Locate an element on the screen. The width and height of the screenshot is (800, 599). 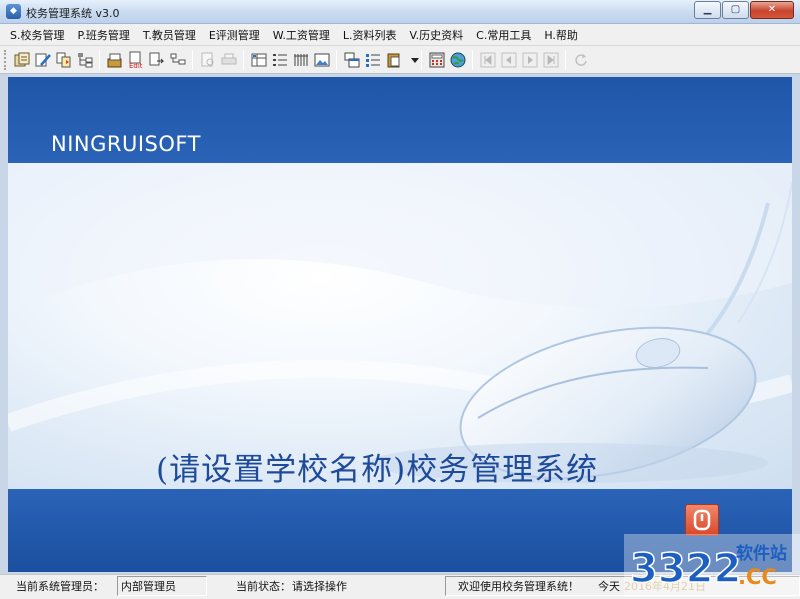
window-title: 校务管理系统 v3.0 is located at coordinates (73, 13).